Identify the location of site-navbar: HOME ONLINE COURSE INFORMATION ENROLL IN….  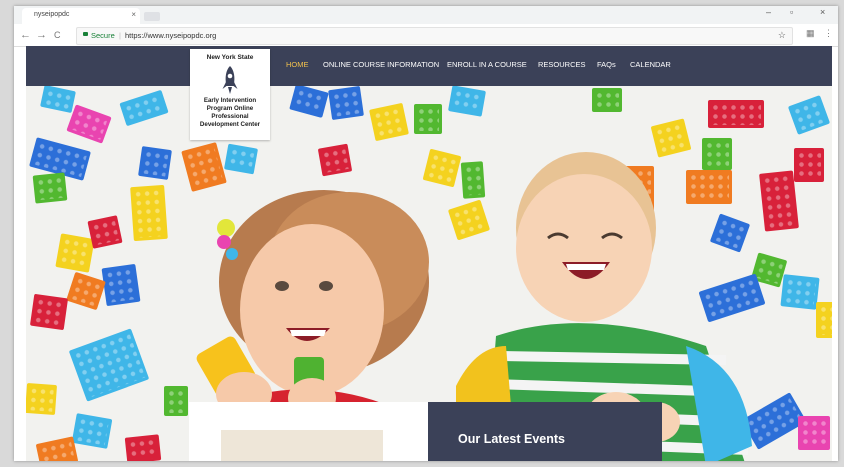
(429, 66).